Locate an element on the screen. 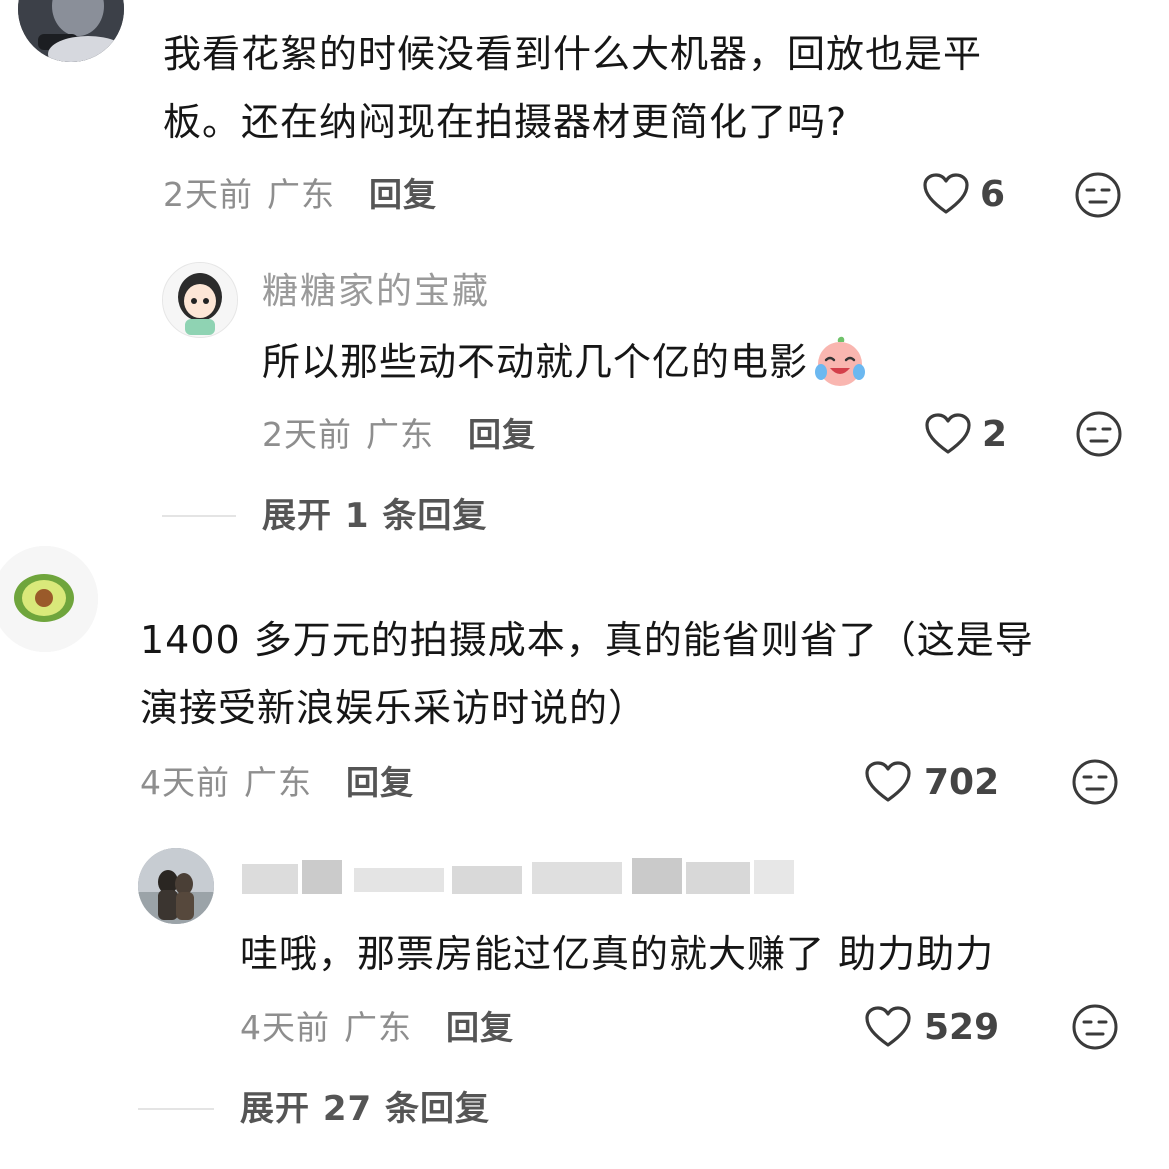 The width and height of the screenshot is (1169, 1169). cartoon-girl-avatar-icon is located at coordinates (200, 300).